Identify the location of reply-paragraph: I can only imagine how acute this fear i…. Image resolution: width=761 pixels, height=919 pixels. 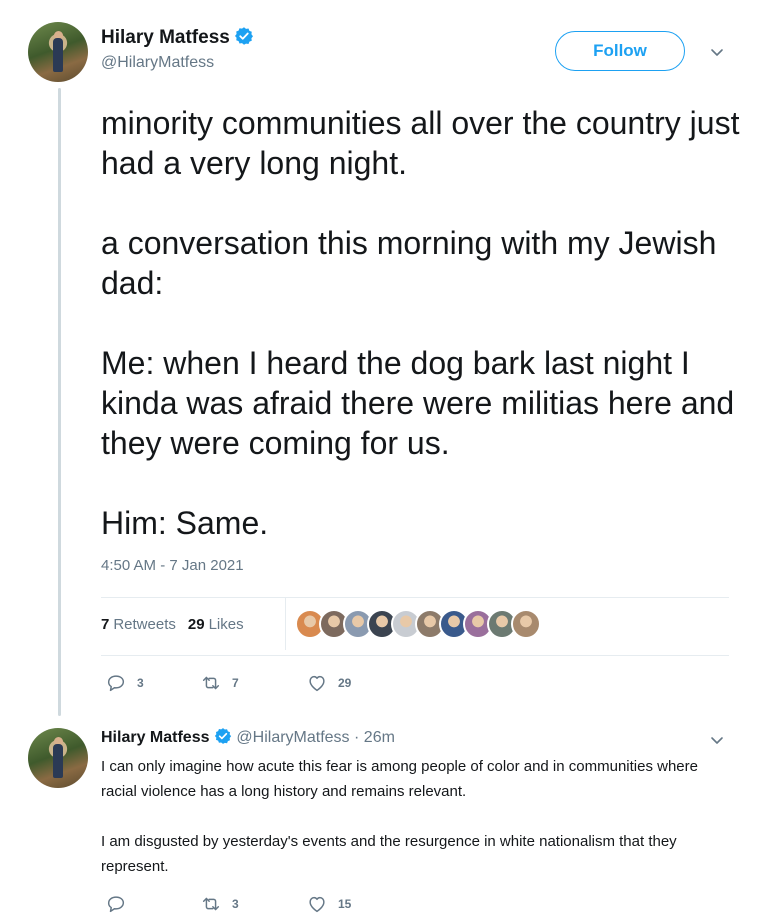
(399, 779).